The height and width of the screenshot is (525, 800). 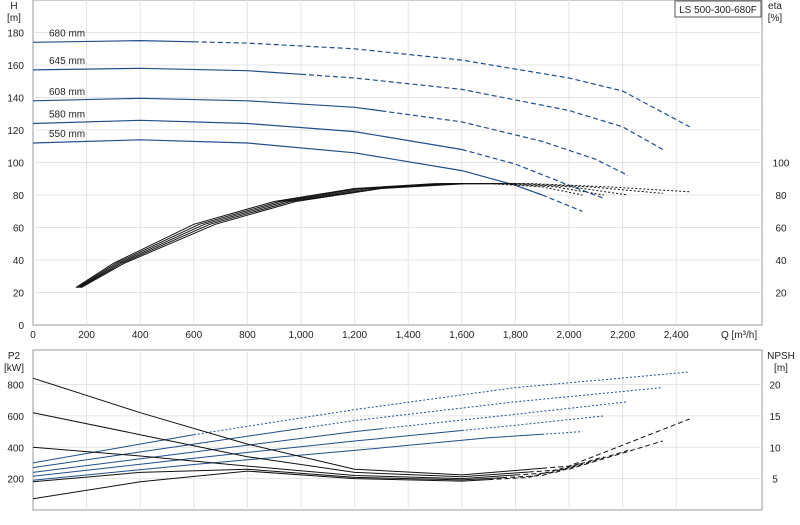 I want to click on npsh-tick-label: 5, so click(x=775, y=480).